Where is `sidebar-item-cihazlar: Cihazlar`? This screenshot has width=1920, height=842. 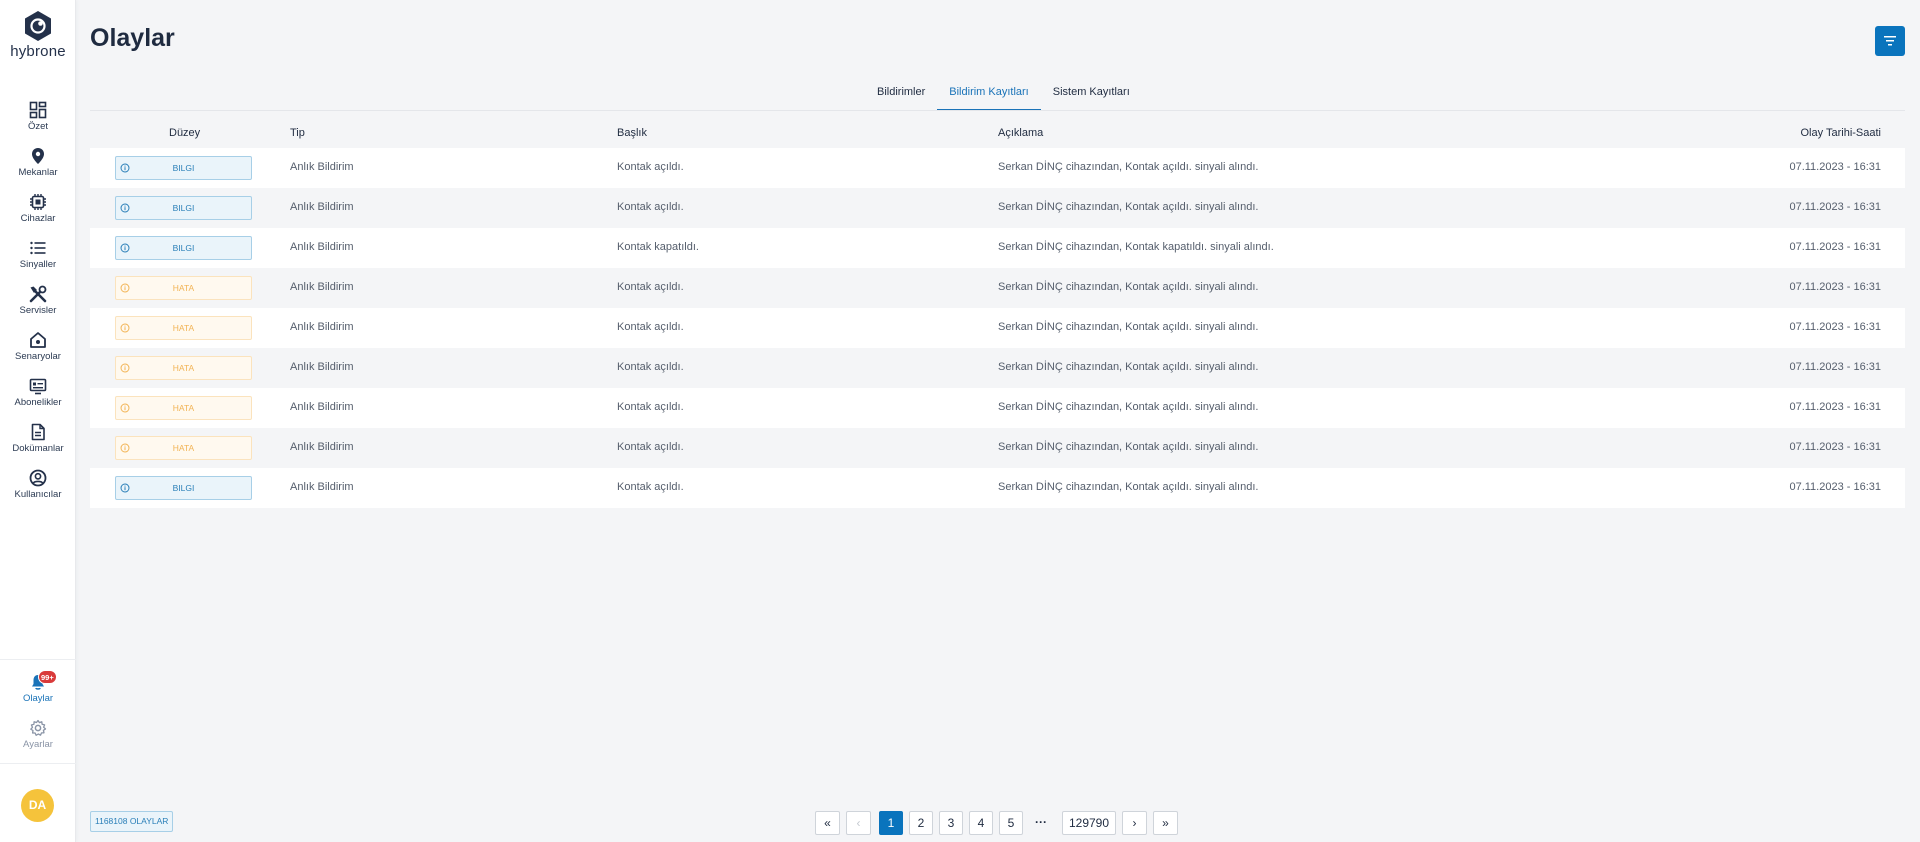 sidebar-item-cihazlar: Cihazlar is located at coordinates (38, 213).